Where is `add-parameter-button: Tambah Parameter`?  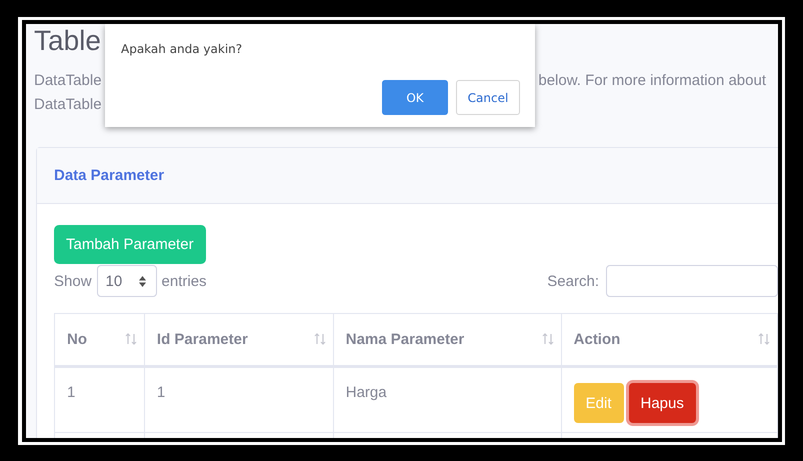 add-parameter-button: Tambah Parameter is located at coordinates (130, 244).